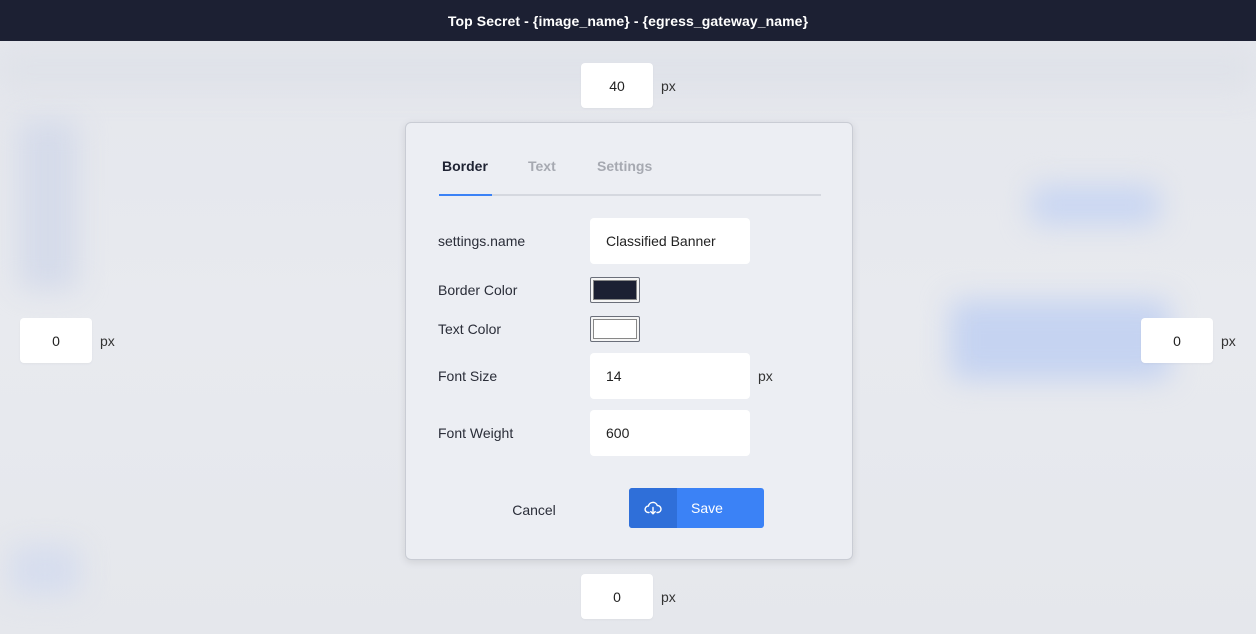  Describe the element at coordinates (668, 596) in the screenshot. I see `margin-bottom-unit: px` at that location.